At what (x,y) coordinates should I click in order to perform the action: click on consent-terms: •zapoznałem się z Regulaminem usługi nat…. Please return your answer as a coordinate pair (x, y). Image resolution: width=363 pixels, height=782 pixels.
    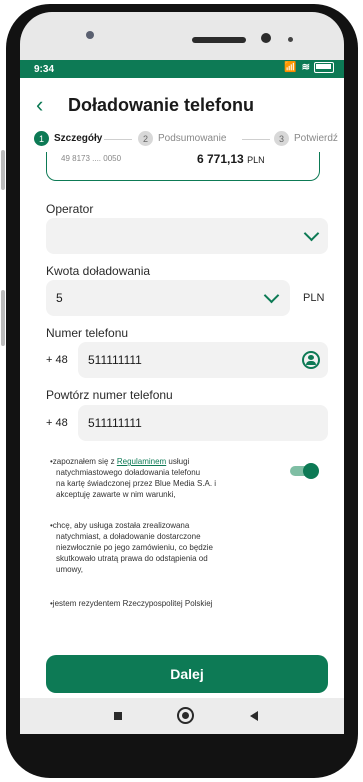
    Looking at the image, I should click on (133, 478).